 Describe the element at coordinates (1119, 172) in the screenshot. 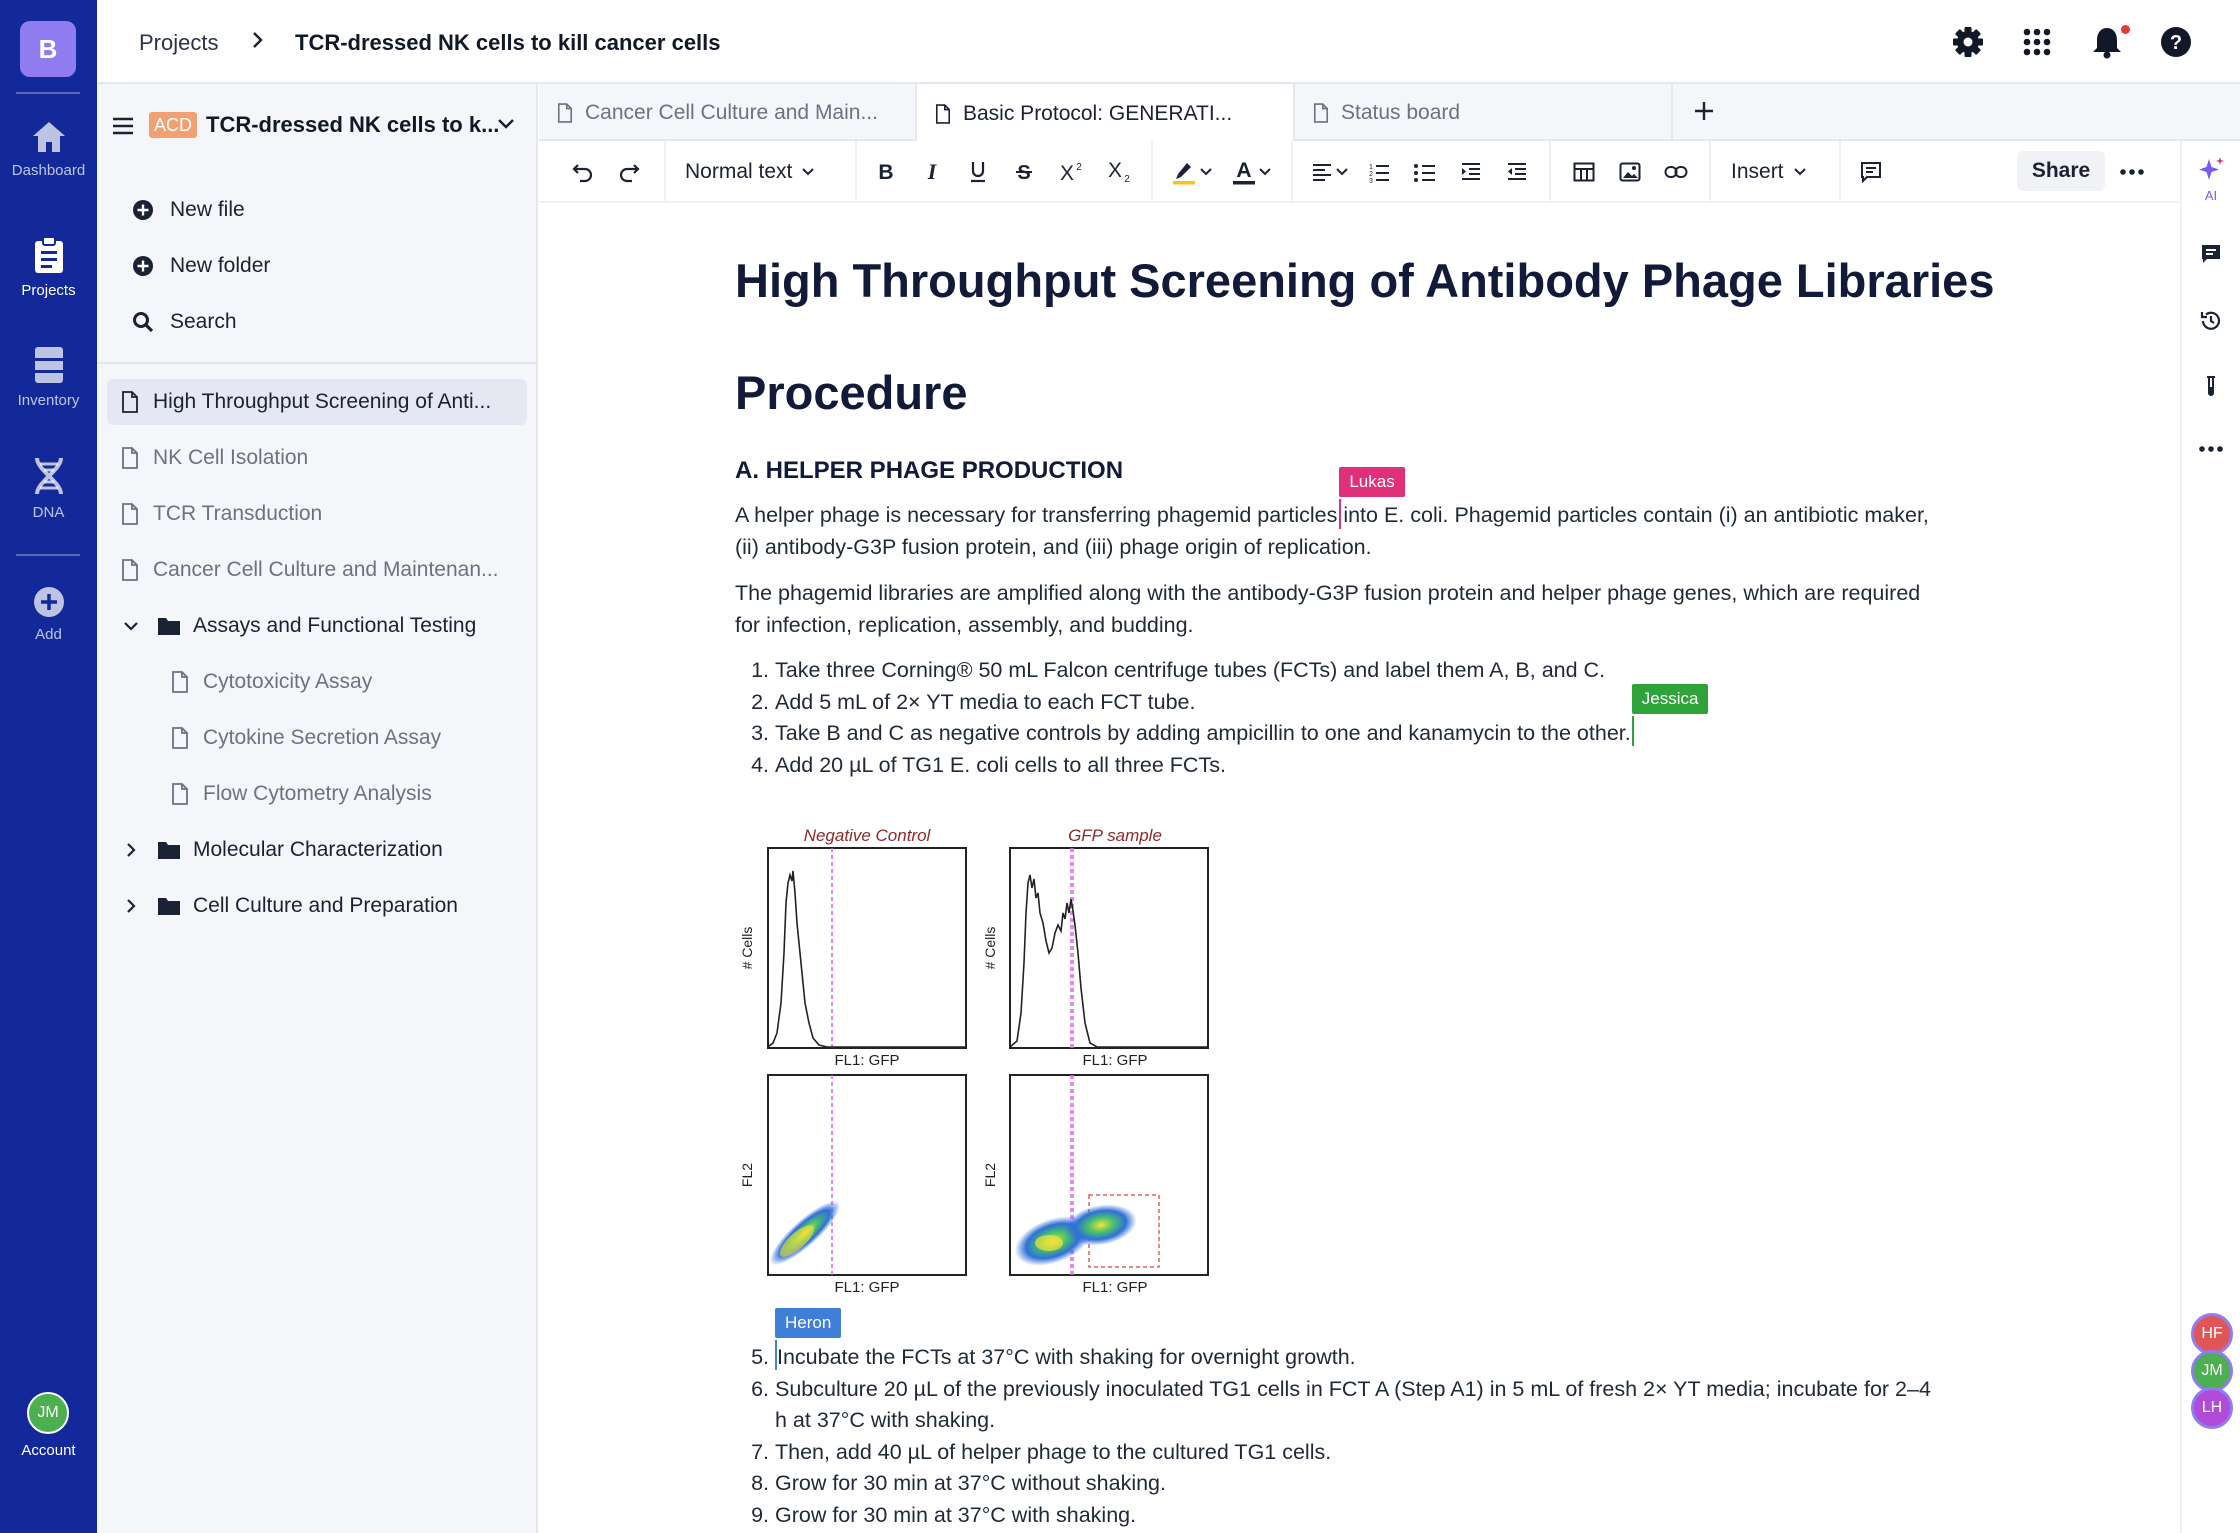

I see `subscript-button: X2` at that location.